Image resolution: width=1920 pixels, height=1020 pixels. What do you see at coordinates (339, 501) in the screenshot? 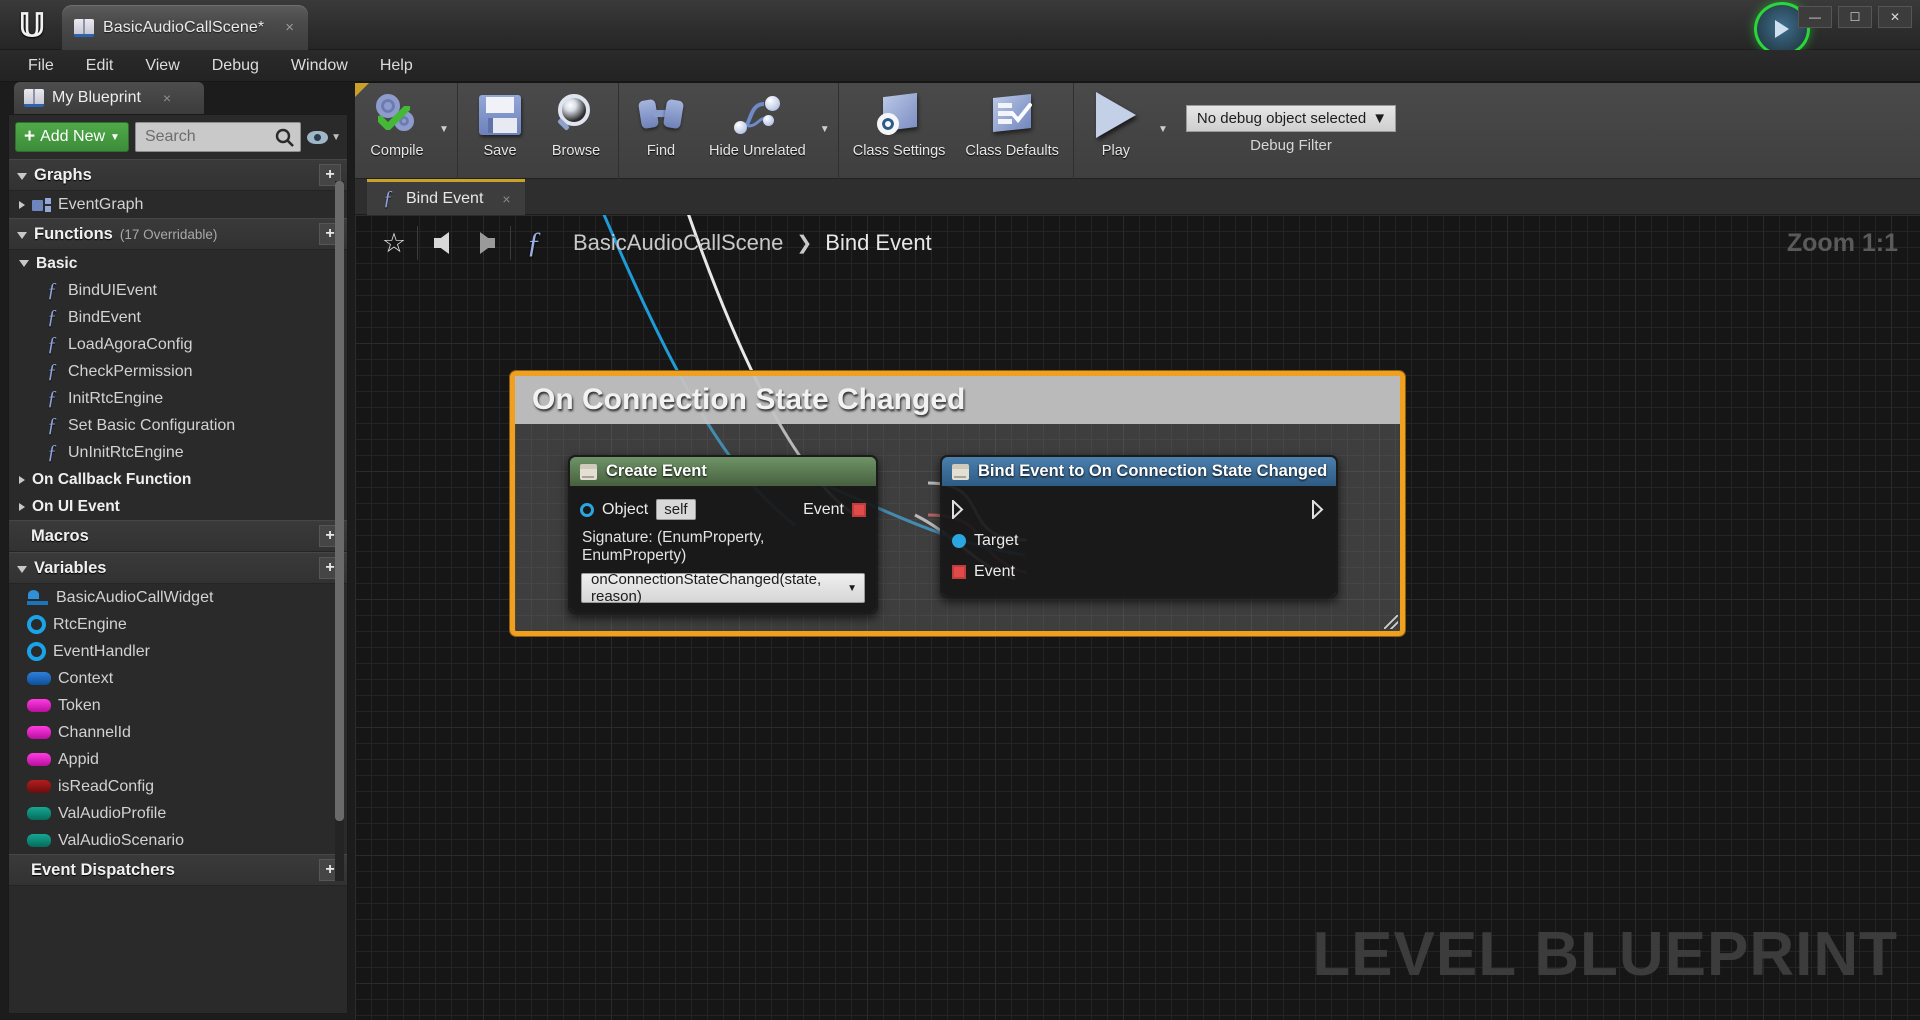
I see `scrollbar-thumb` at bounding box center [339, 501].